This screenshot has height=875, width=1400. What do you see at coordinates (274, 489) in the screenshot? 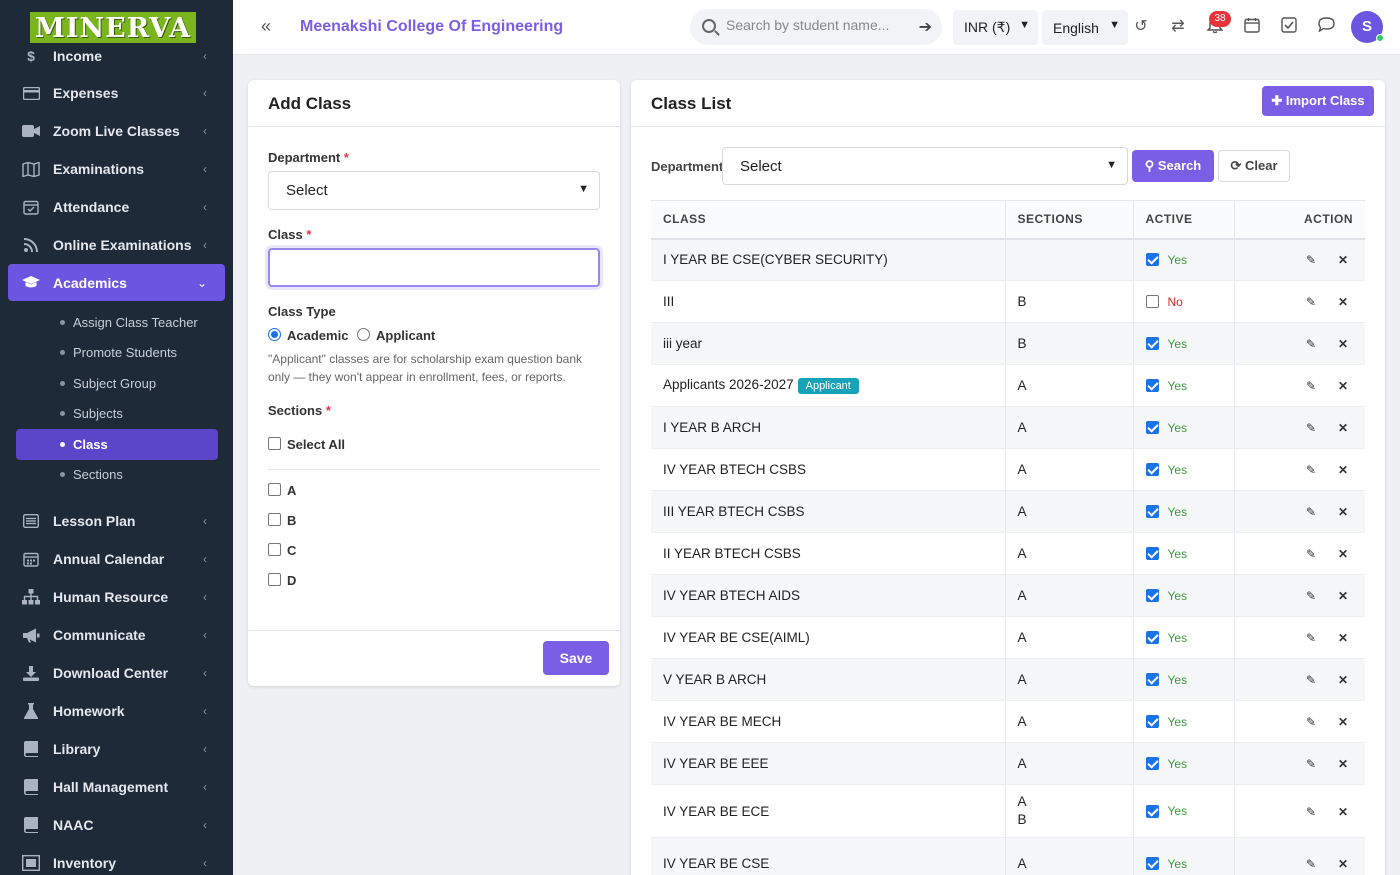
I see `section-a-checkbox` at bounding box center [274, 489].